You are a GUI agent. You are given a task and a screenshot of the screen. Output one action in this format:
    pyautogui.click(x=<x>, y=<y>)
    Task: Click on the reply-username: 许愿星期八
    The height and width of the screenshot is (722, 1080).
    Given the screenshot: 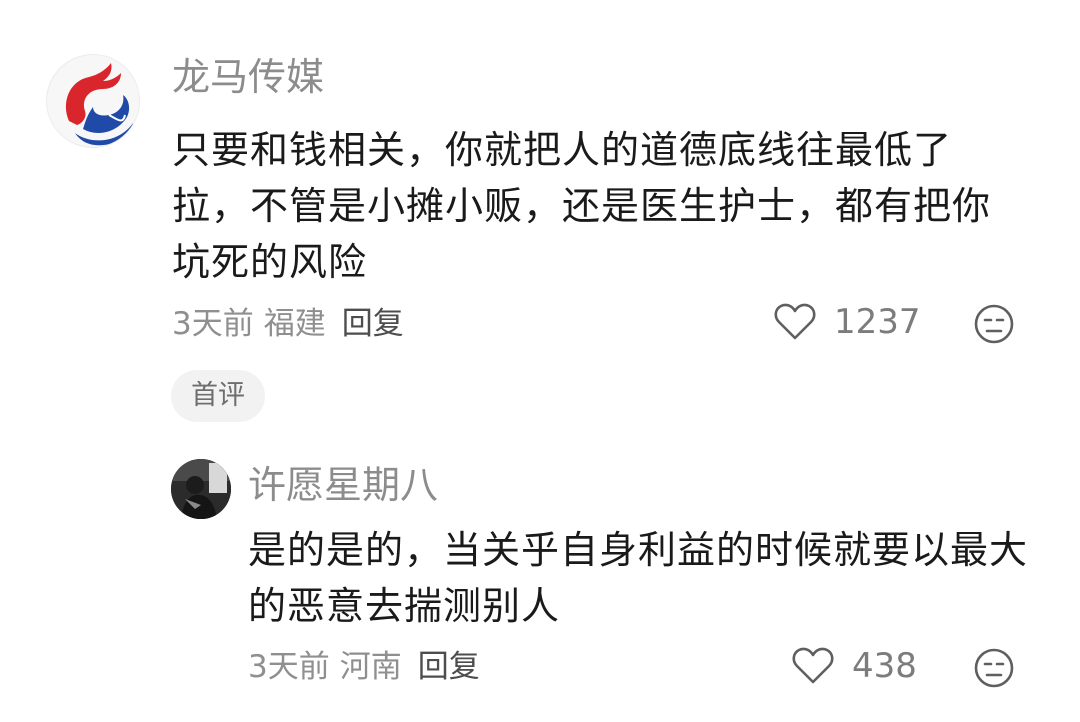 What is the action you would take?
    pyautogui.click(x=343, y=485)
    